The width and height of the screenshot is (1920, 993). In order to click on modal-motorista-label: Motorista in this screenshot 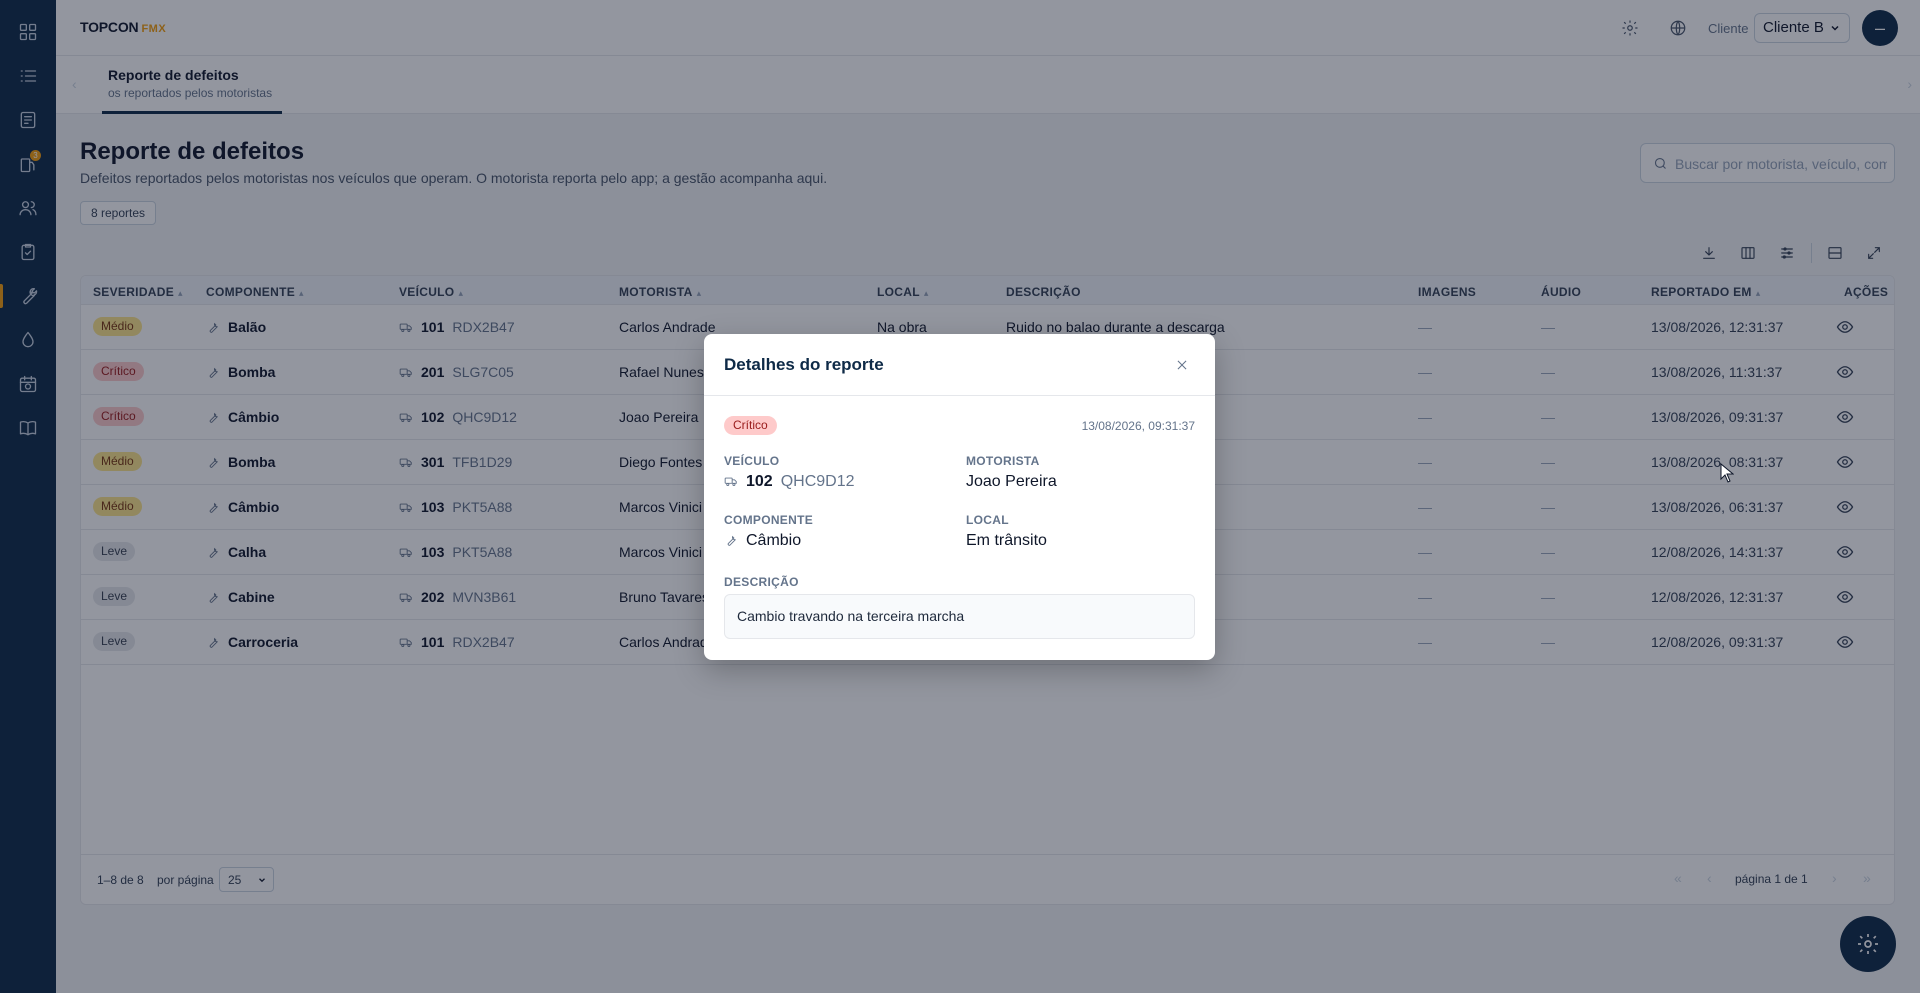, I will do `click(1003, 461)`.